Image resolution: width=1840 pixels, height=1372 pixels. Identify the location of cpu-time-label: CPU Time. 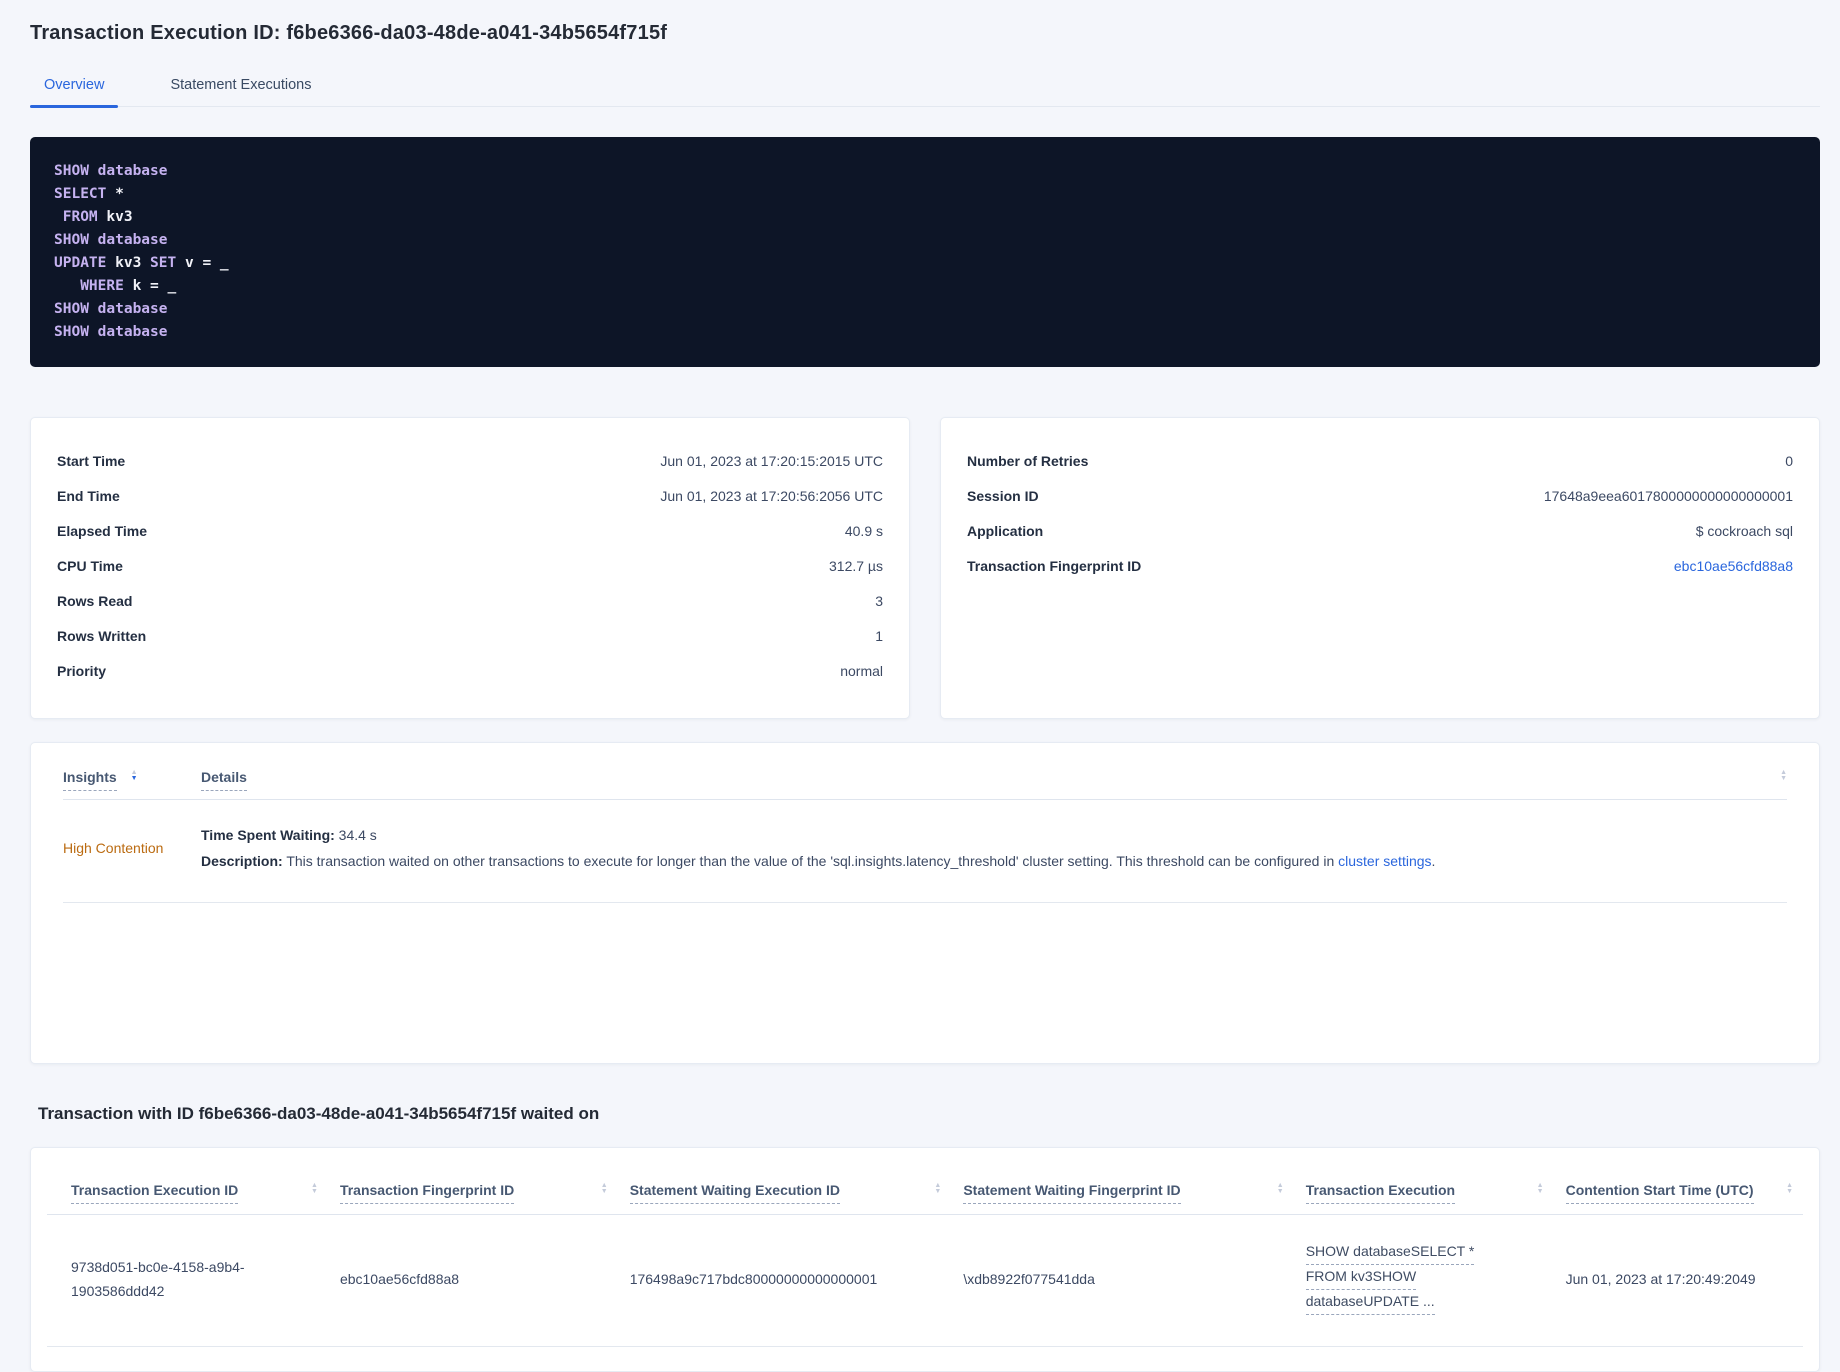
(90, 565).